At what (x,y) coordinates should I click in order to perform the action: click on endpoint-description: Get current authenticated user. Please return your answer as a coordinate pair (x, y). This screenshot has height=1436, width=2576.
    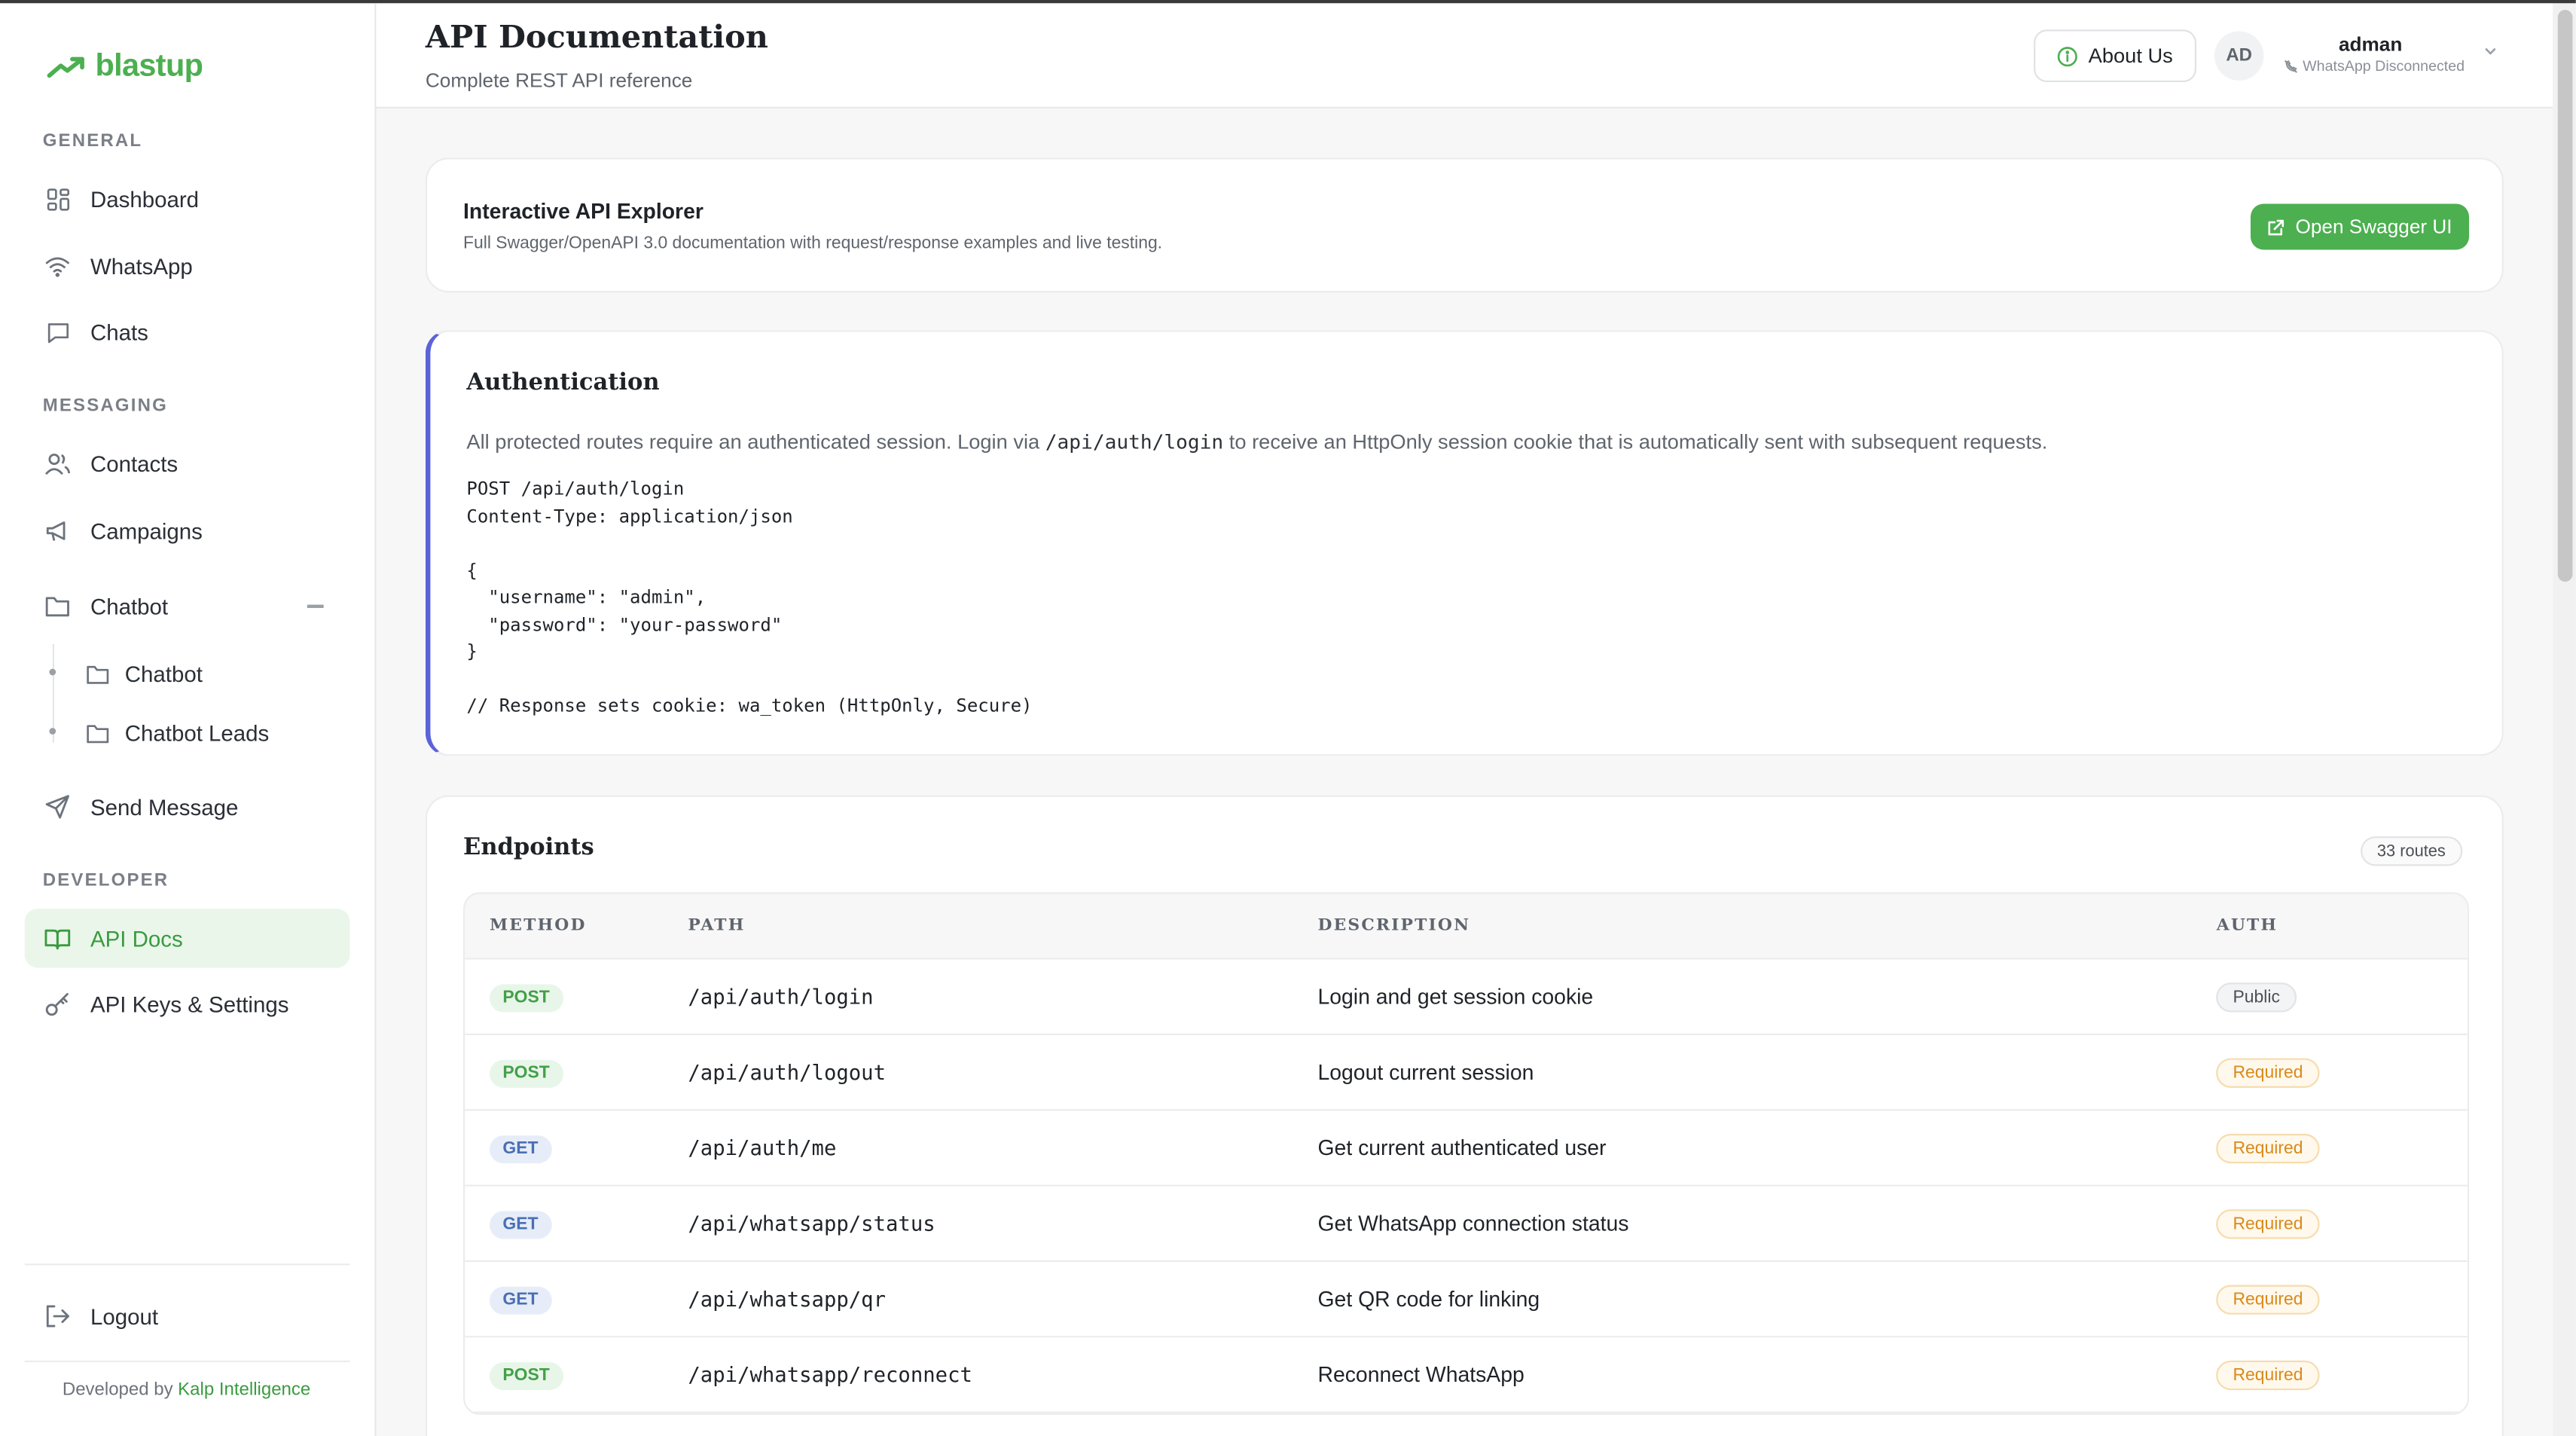
    Looking at the image, I should click on (1462, 1147).